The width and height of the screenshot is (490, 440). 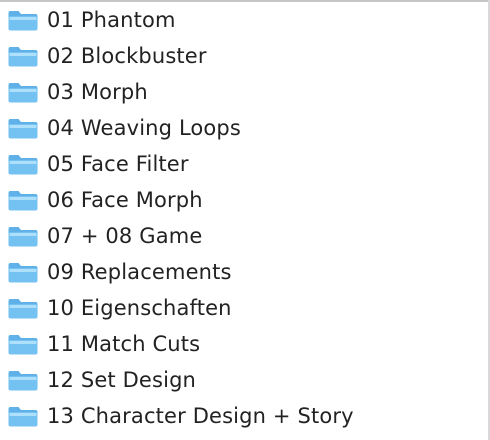 I want to click on folder-row-06-face-morph: 06 Face Morph, so click(x=244, y=200).